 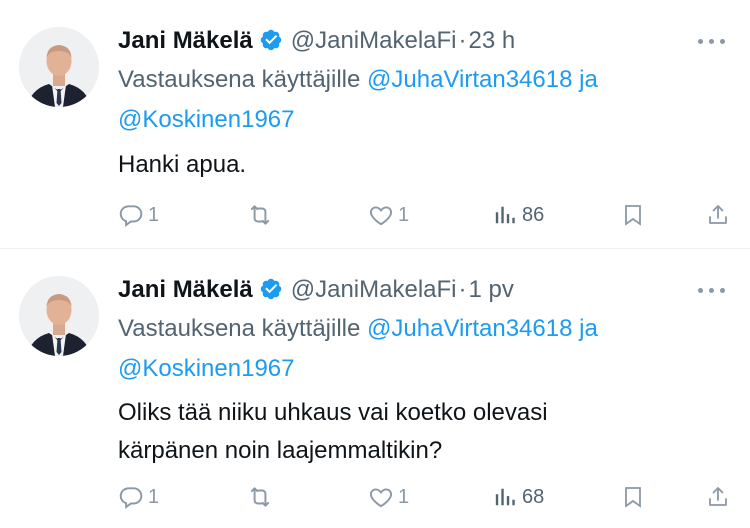 I want to click on timestamp: 23 h, so click(x=492, y=40).